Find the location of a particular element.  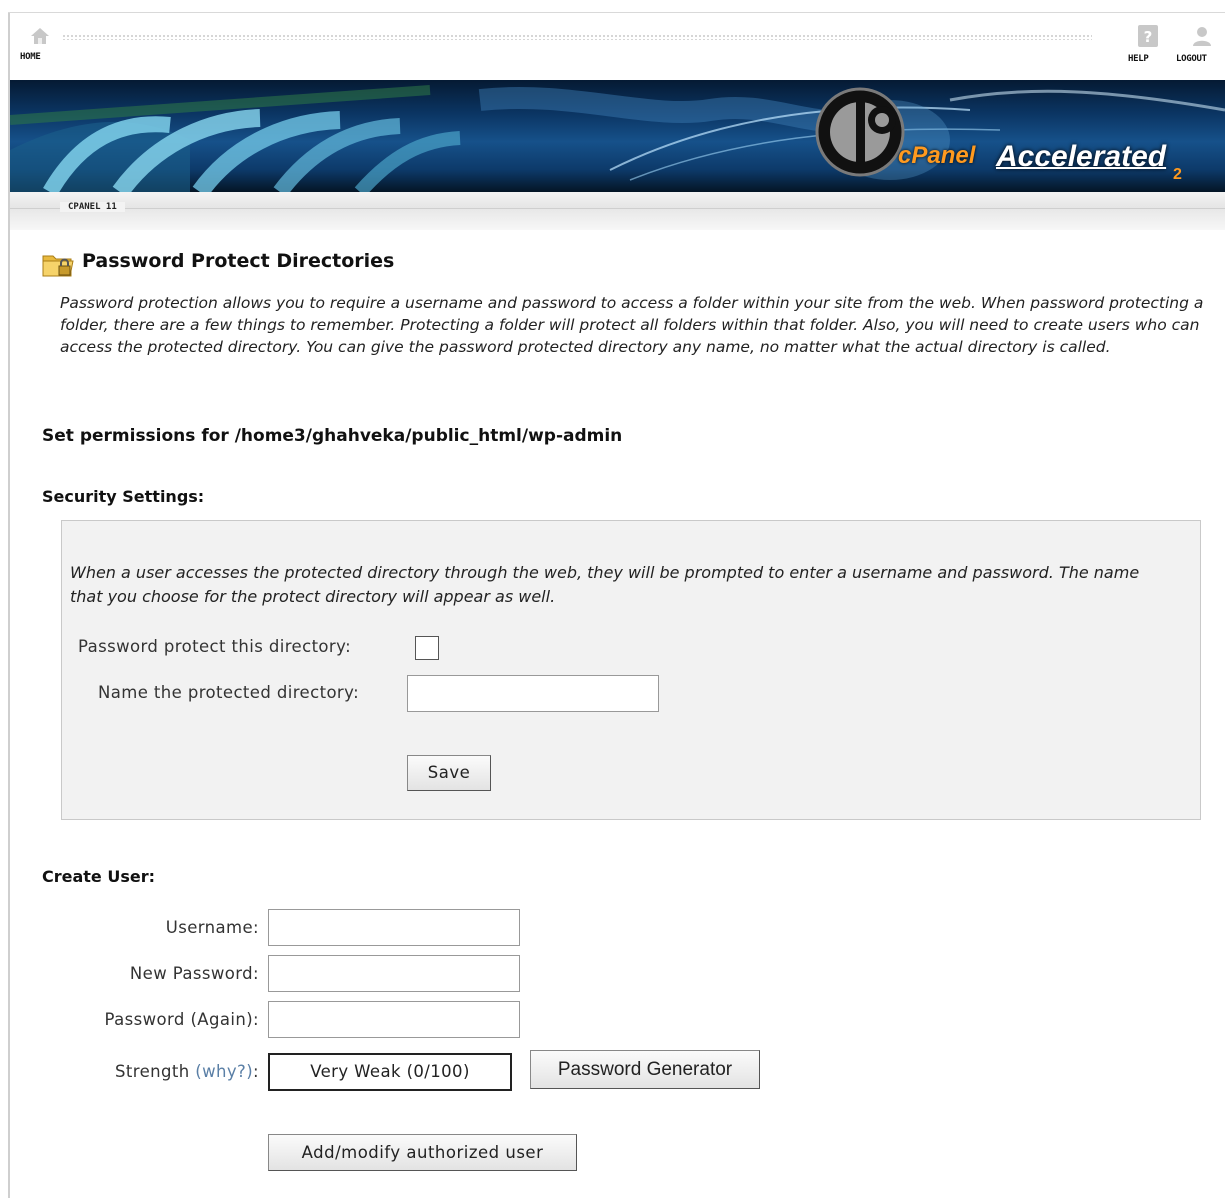

user-icon is located at coordinates (1202, 36).